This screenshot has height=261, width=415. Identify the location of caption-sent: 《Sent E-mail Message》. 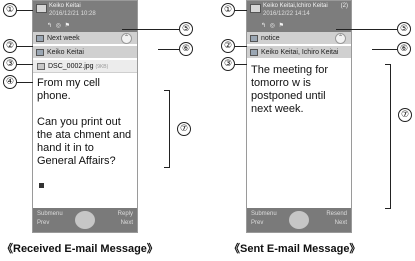
(295, 249).